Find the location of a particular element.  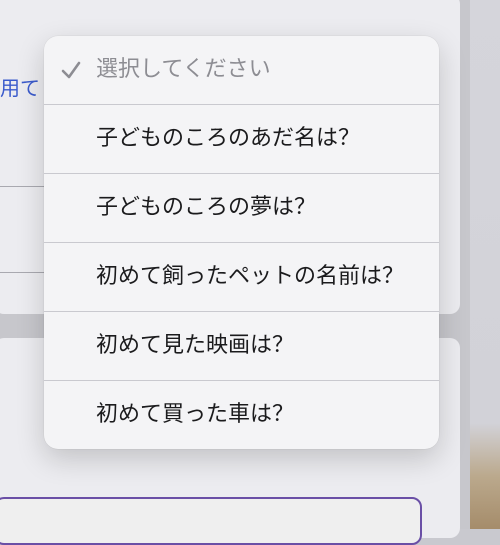

dropdown-option: 子どものころの夢は？ is located at coordinates (241, 207).